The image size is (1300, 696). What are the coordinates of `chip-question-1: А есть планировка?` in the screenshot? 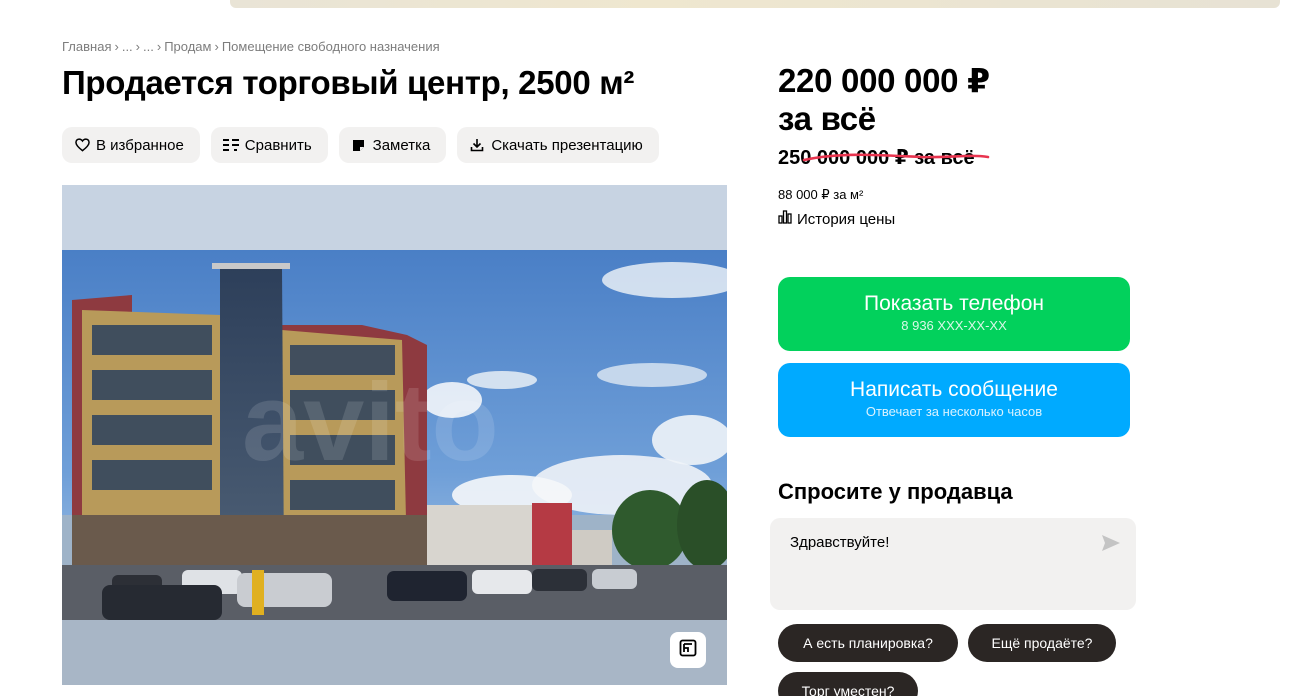 It's located at (868, 643).